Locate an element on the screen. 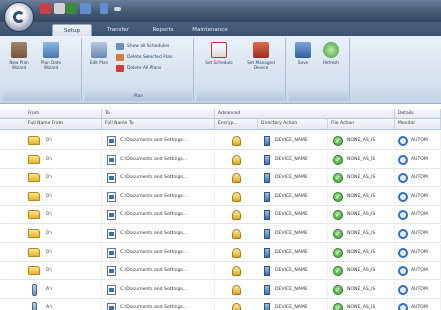  column-directory-action: Directory Action is located at coordinates (293, 124).